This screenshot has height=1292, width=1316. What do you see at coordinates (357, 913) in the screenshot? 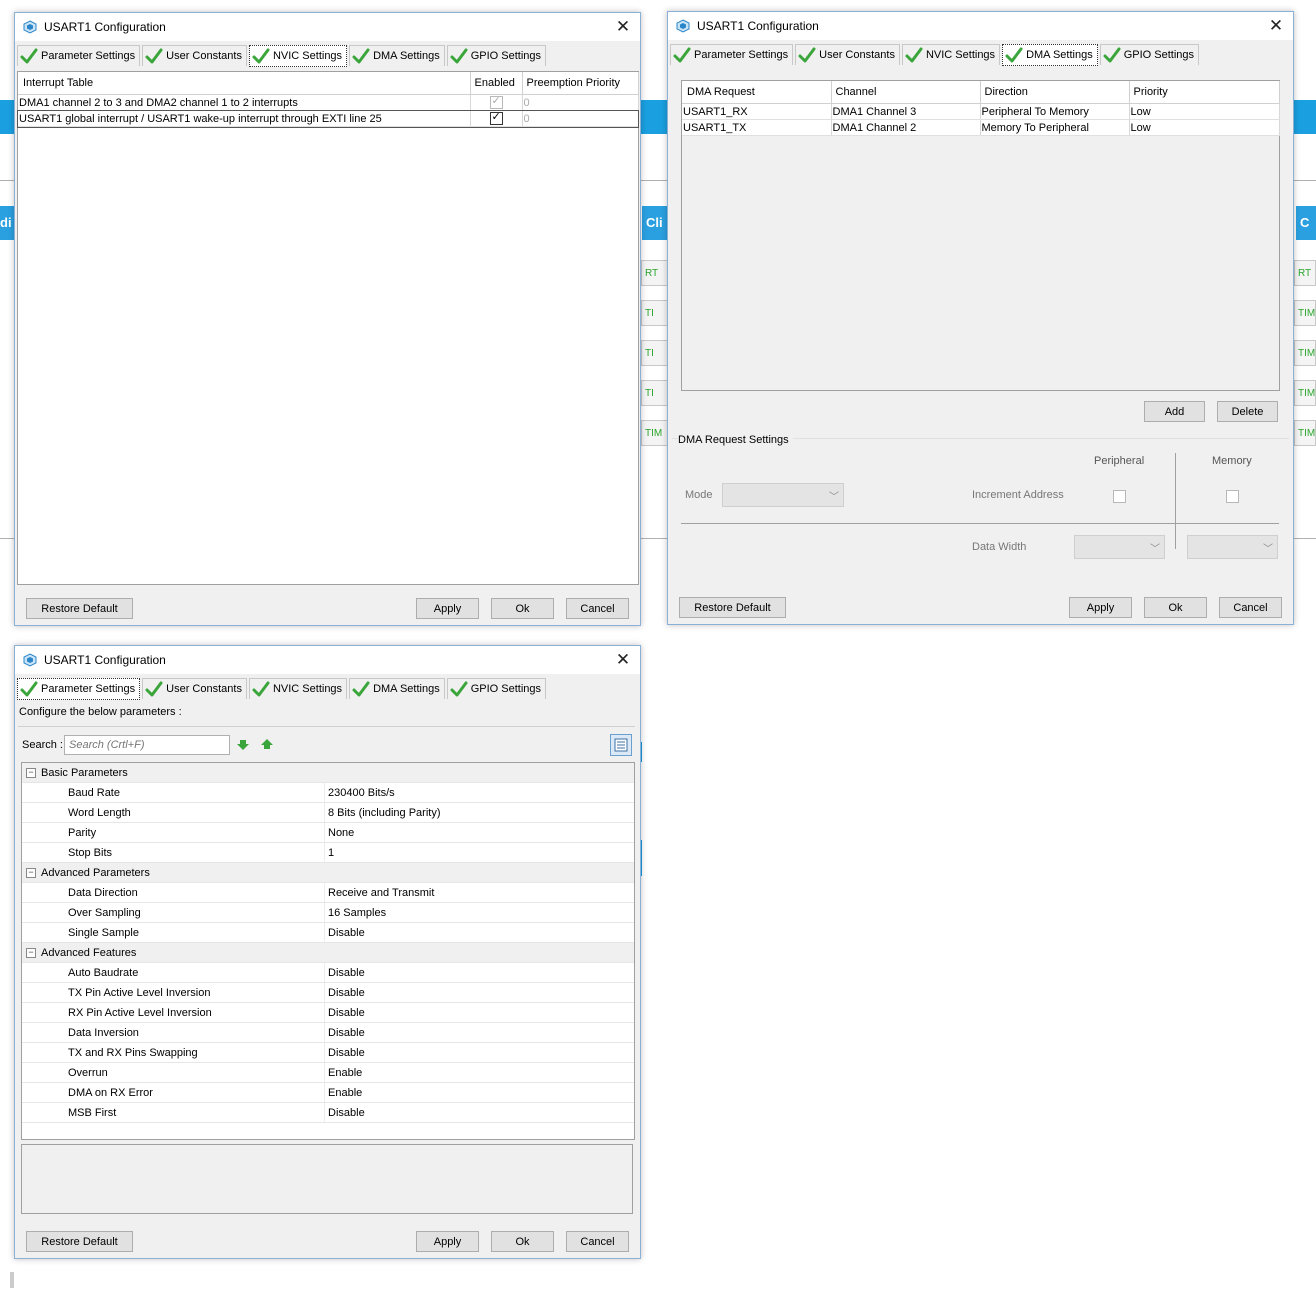
I see `parameter-value: 16 Samples` at bounding box center [357, 913].